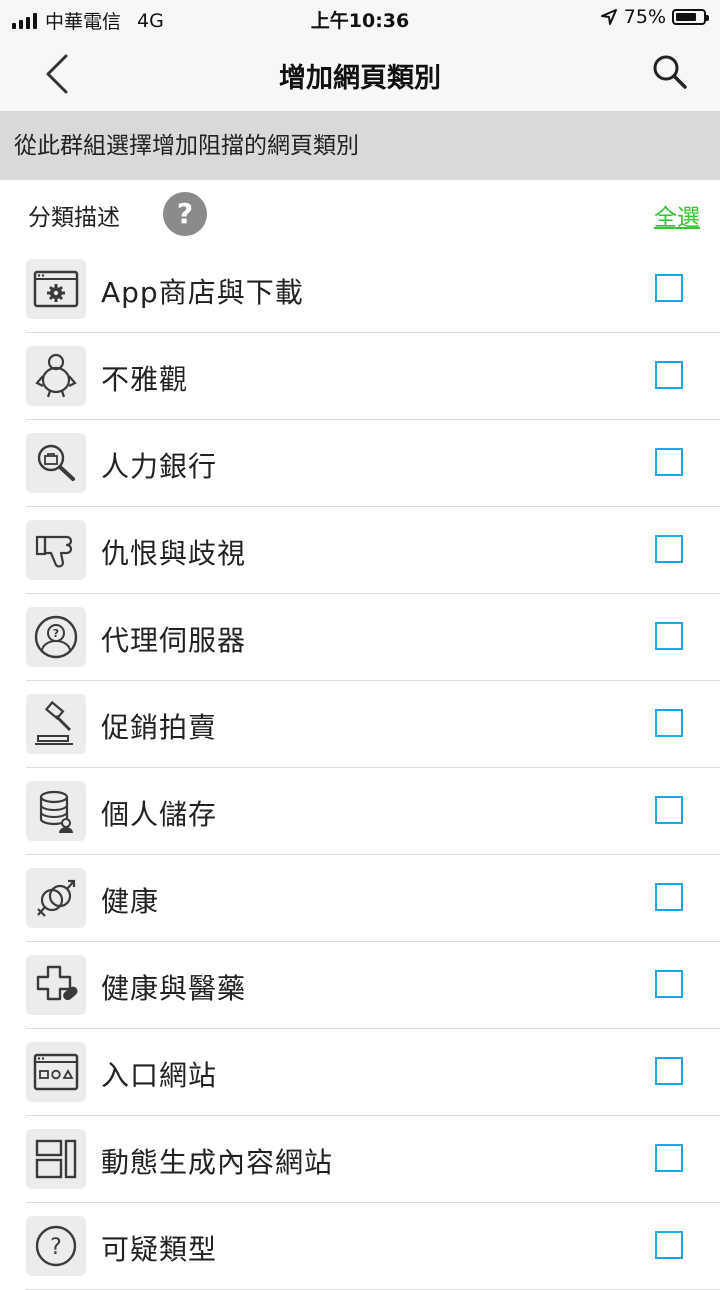 This screenshot has height=1290, width=720. I want to click on portal-window-icon, so click(56, 1072).